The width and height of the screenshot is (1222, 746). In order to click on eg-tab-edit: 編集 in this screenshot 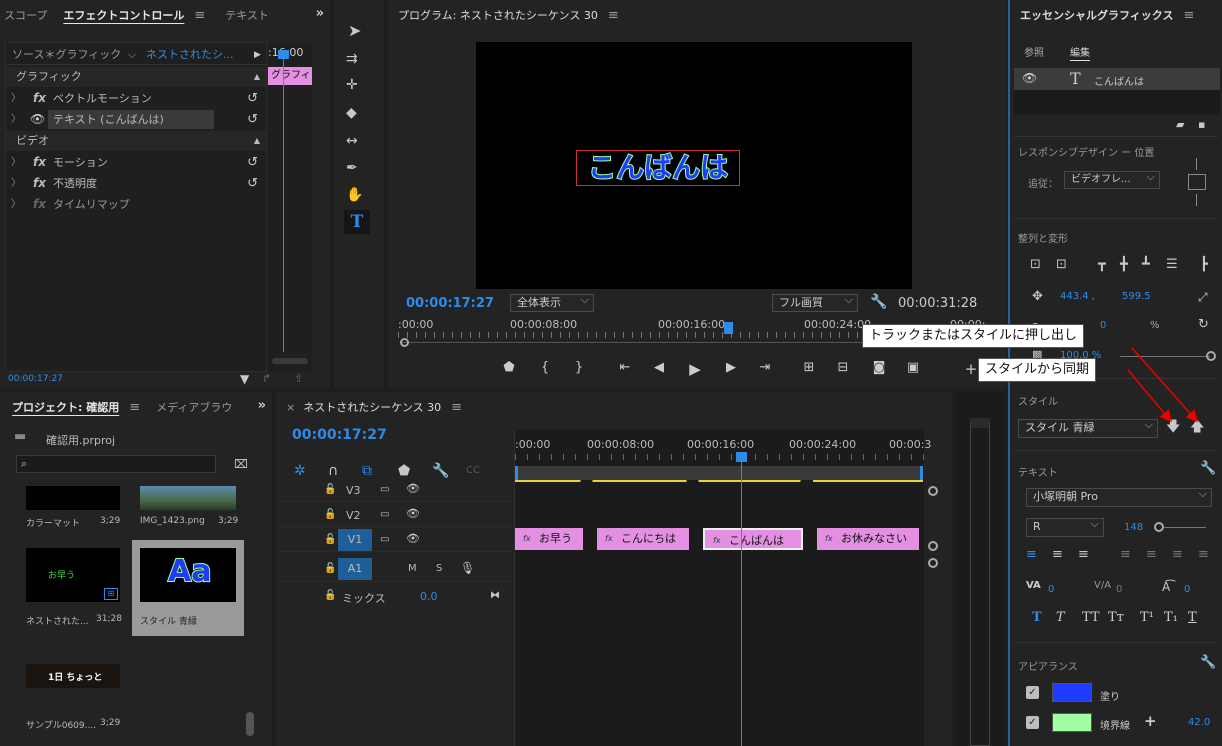, I will do `click(1080, 51)`.